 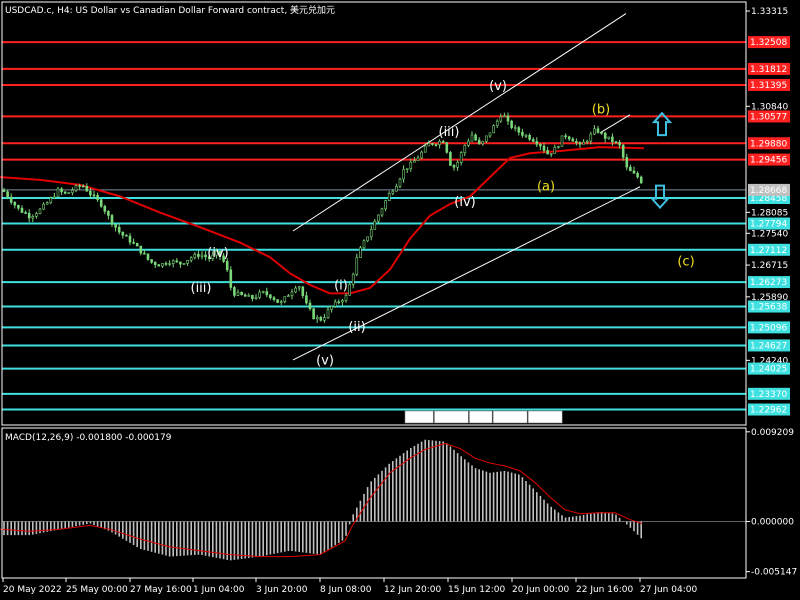 What do you see at coordinates (768, 117) in the screenshot?
I see `resistance-badge-label: 1.30577` at bounding box center [768, 117].